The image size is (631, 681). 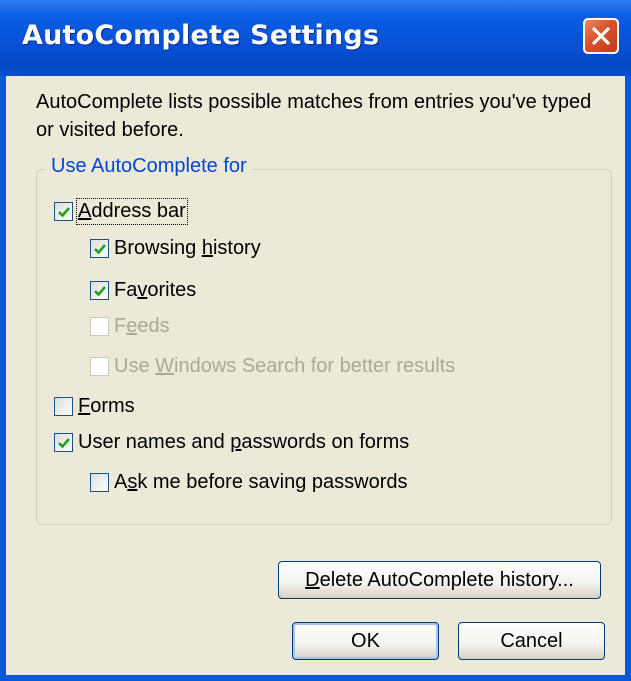 I want to click on checkbox-label: Ask me before saving passwords, so click(x=261, y=481).